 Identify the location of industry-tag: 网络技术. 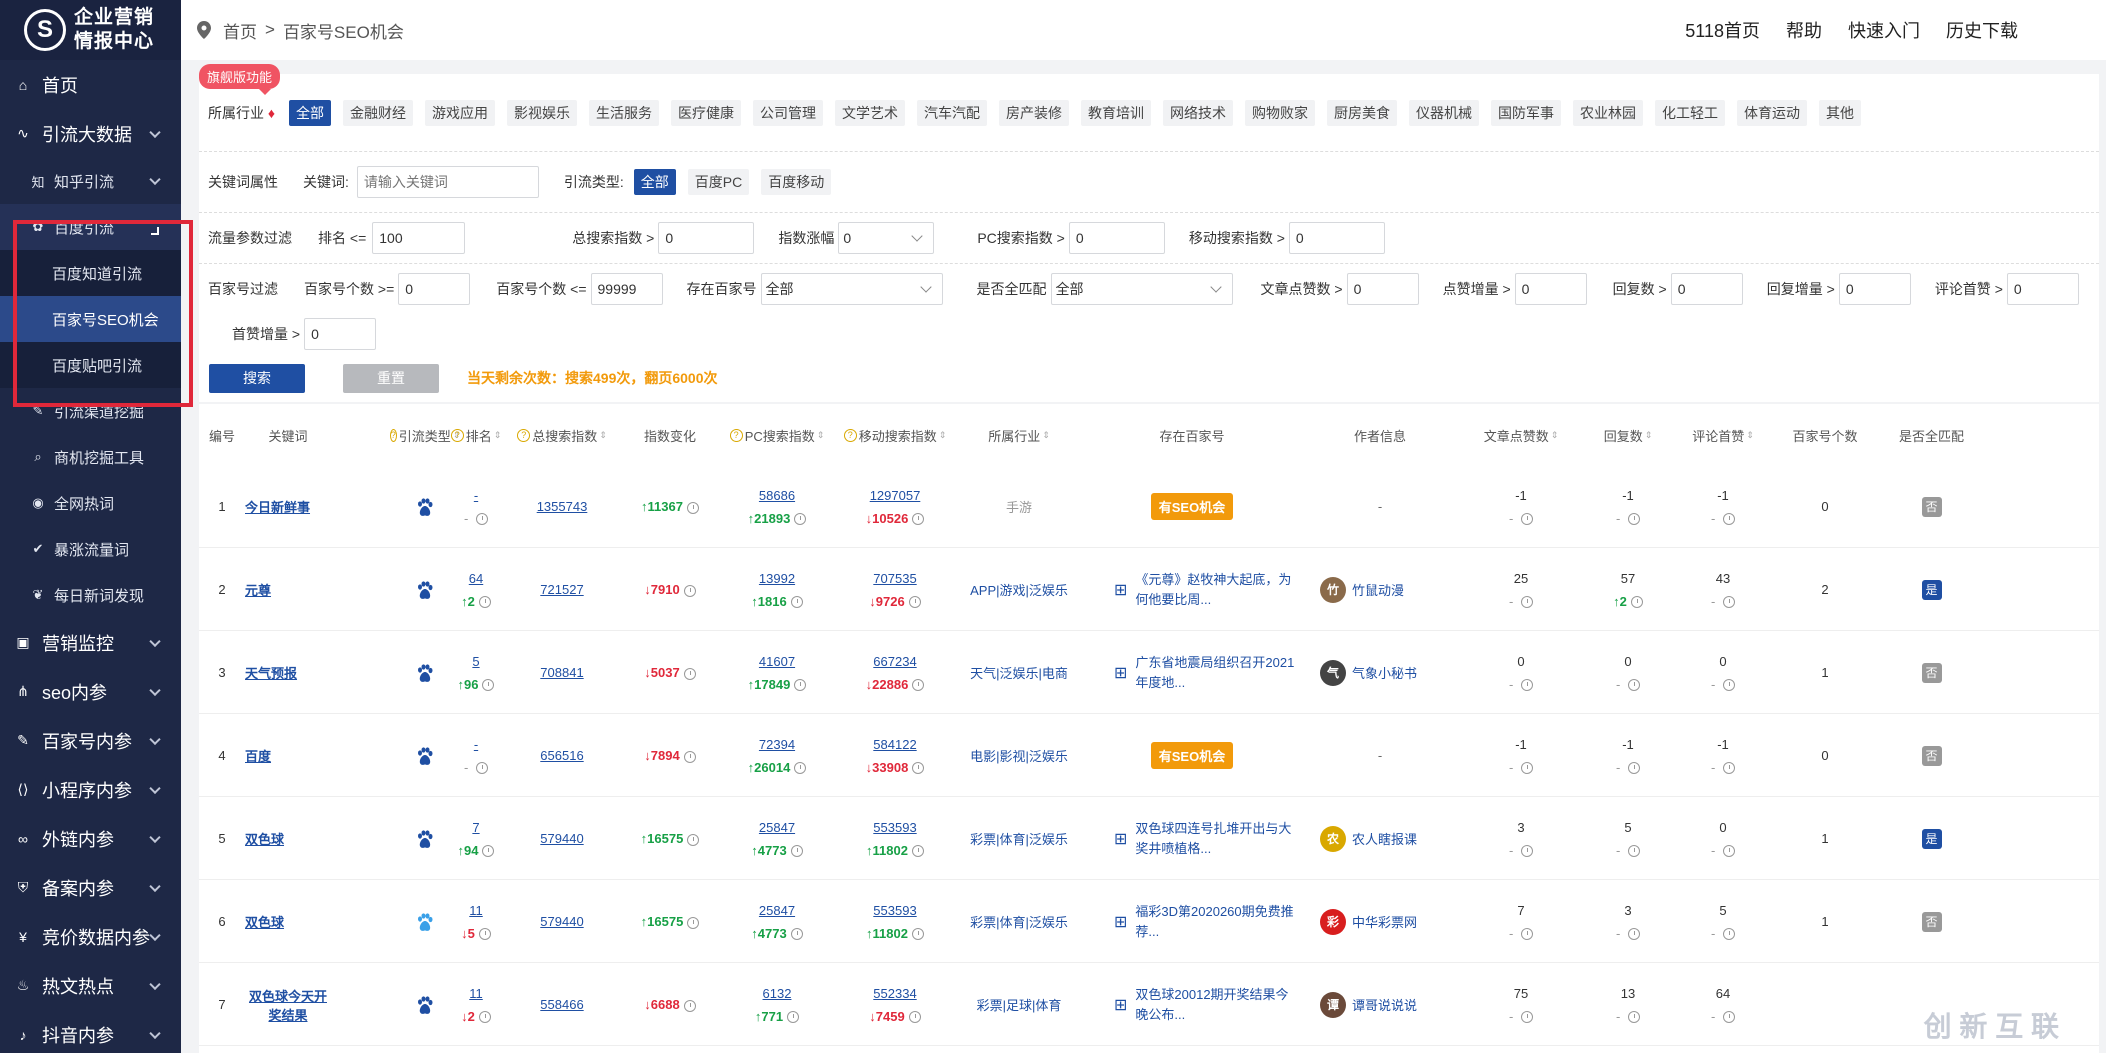
(1198, 112).